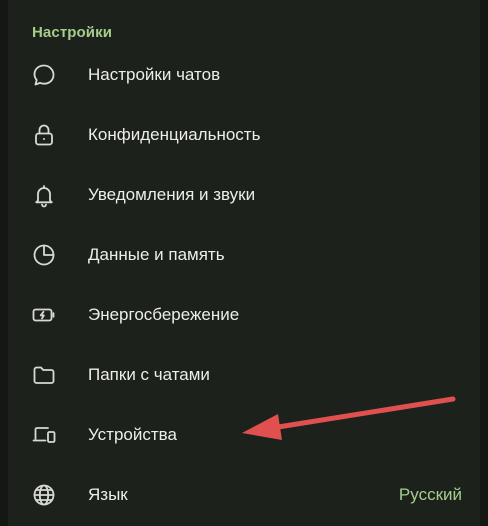 The width and height of the screenshot is (488, 526). I want to click on chat-bubble-icon, so click(44, 75).